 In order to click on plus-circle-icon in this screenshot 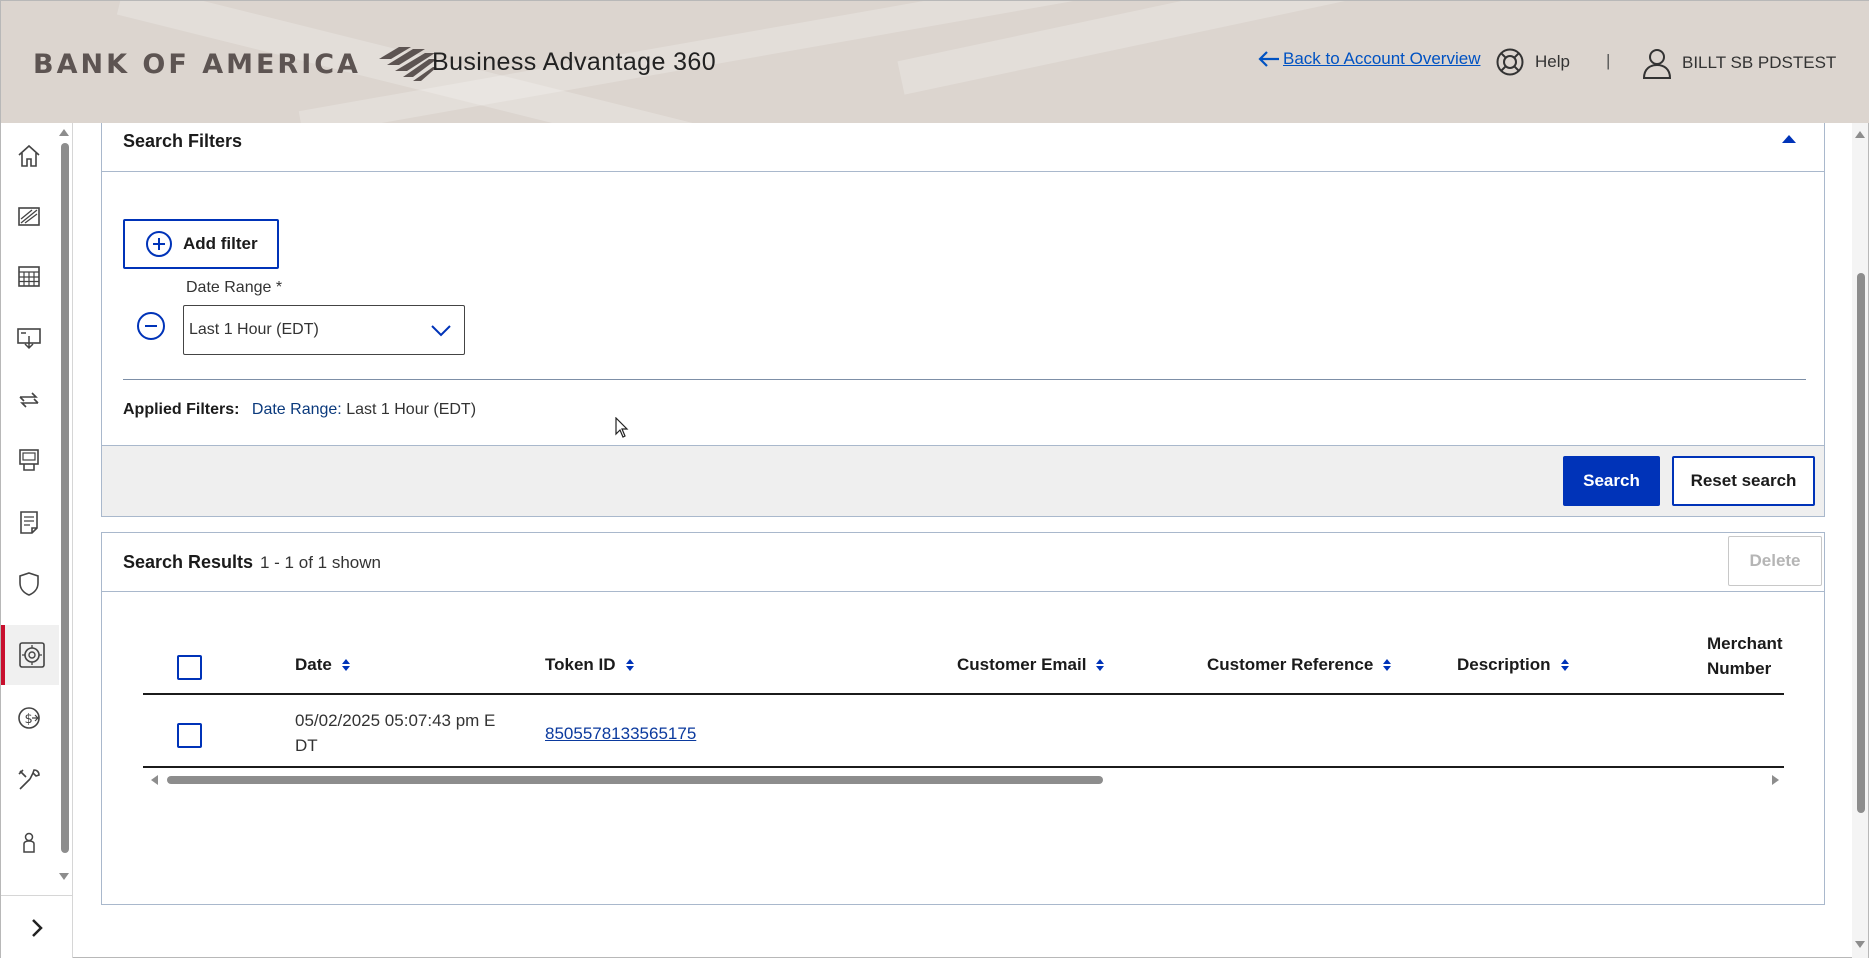, I will do `click(159, 244)`.